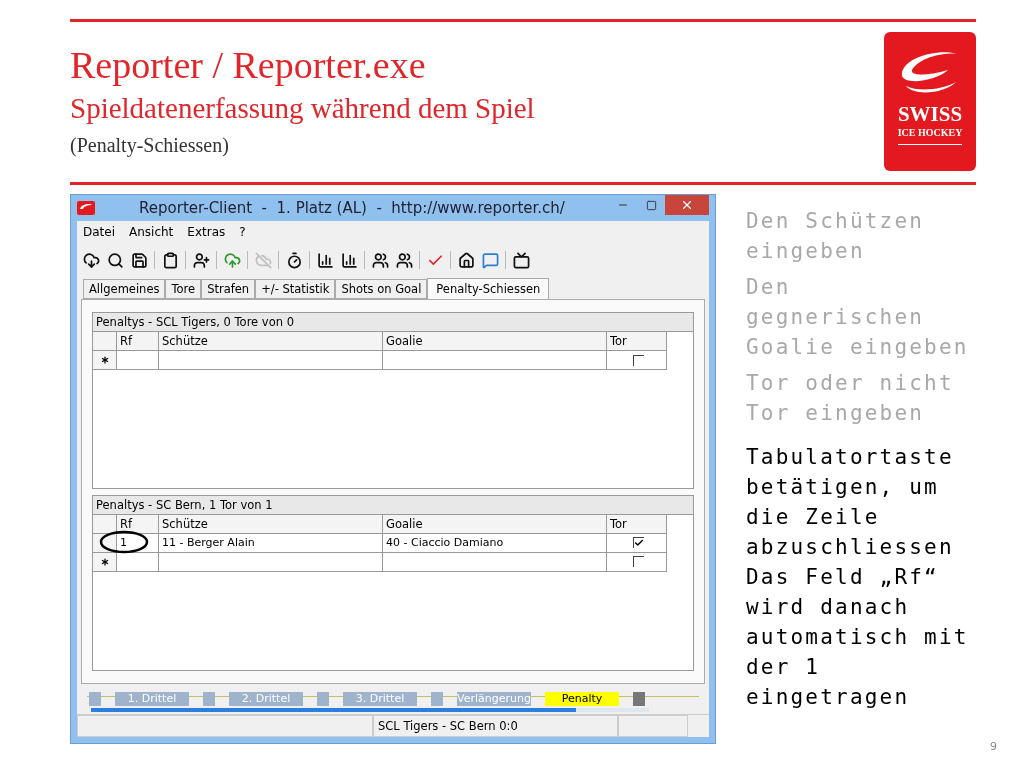 The height and width of the screenshot is (768, 1024). I want to click on instruction-text: Den Schützen eingeben, so click(836, 236).